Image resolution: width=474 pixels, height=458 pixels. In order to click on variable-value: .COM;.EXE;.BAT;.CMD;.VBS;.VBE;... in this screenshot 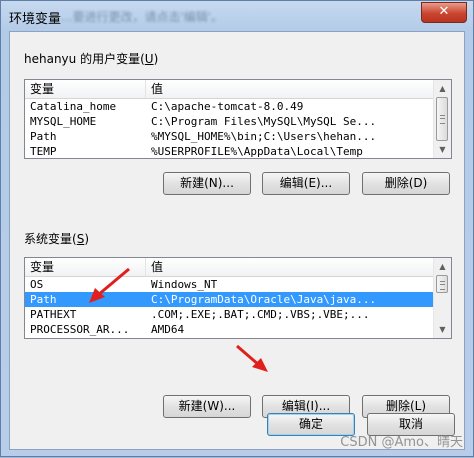, I will do `click(260, 314)`.